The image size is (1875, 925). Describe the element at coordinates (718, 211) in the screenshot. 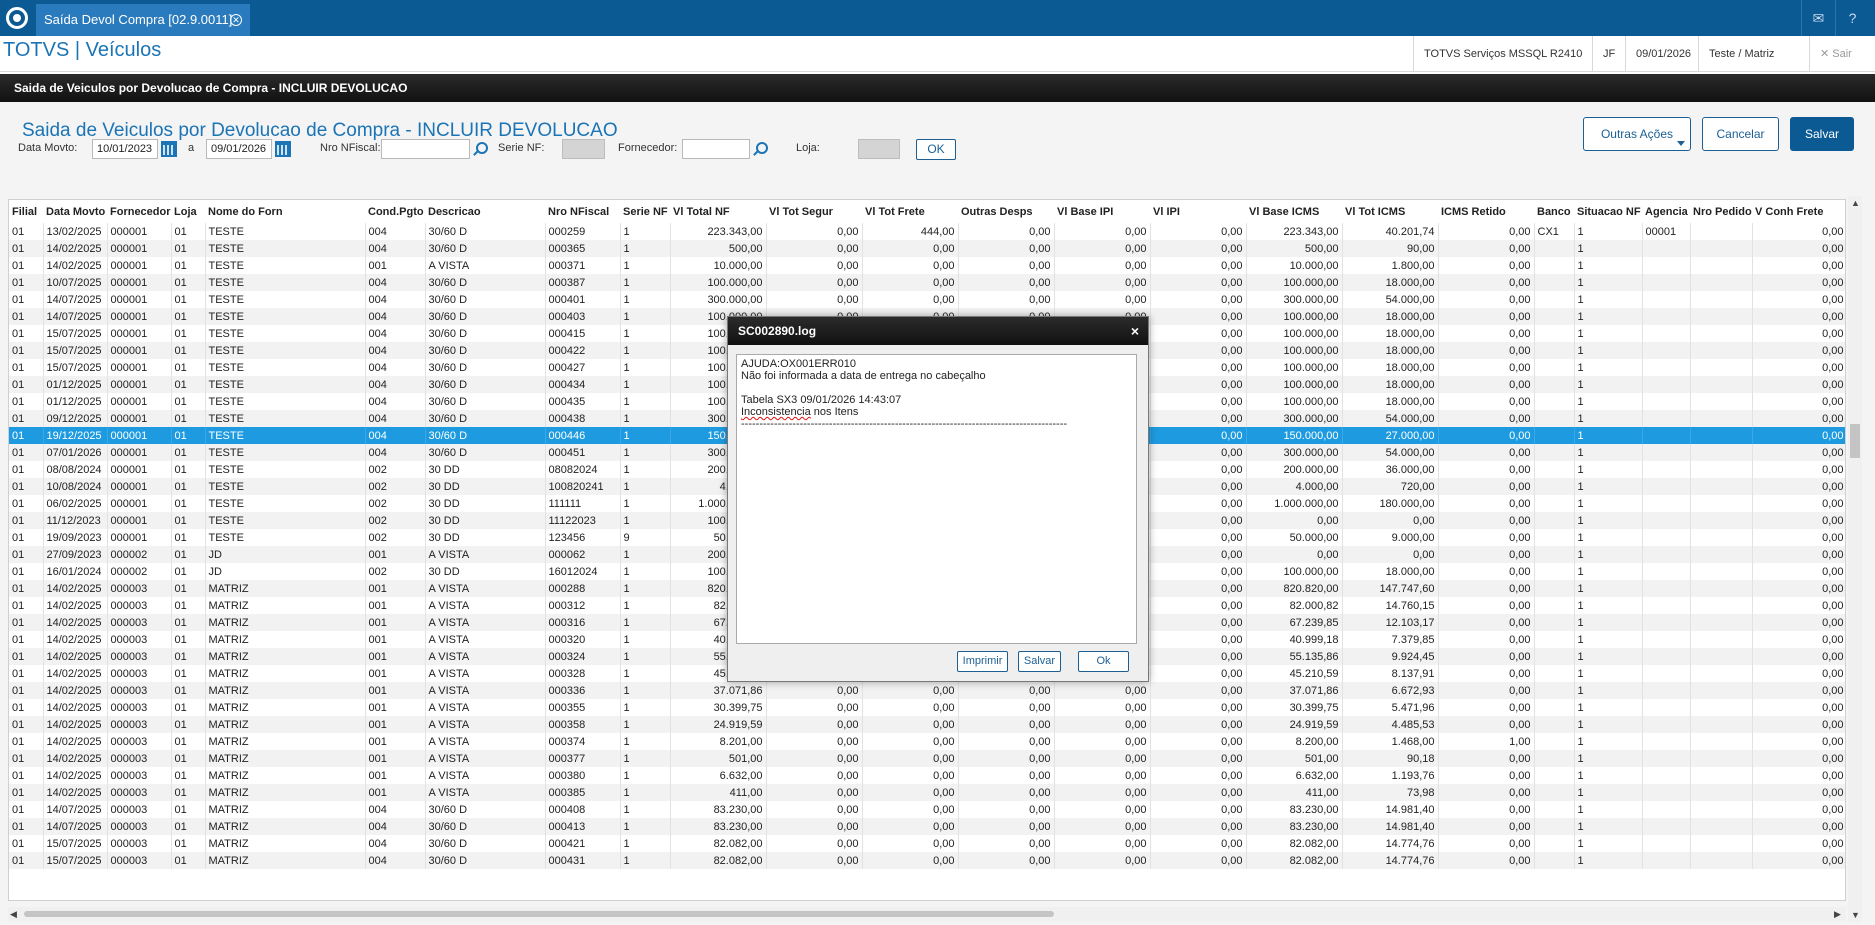

I see `column-header: Vl Total NF` at that location.